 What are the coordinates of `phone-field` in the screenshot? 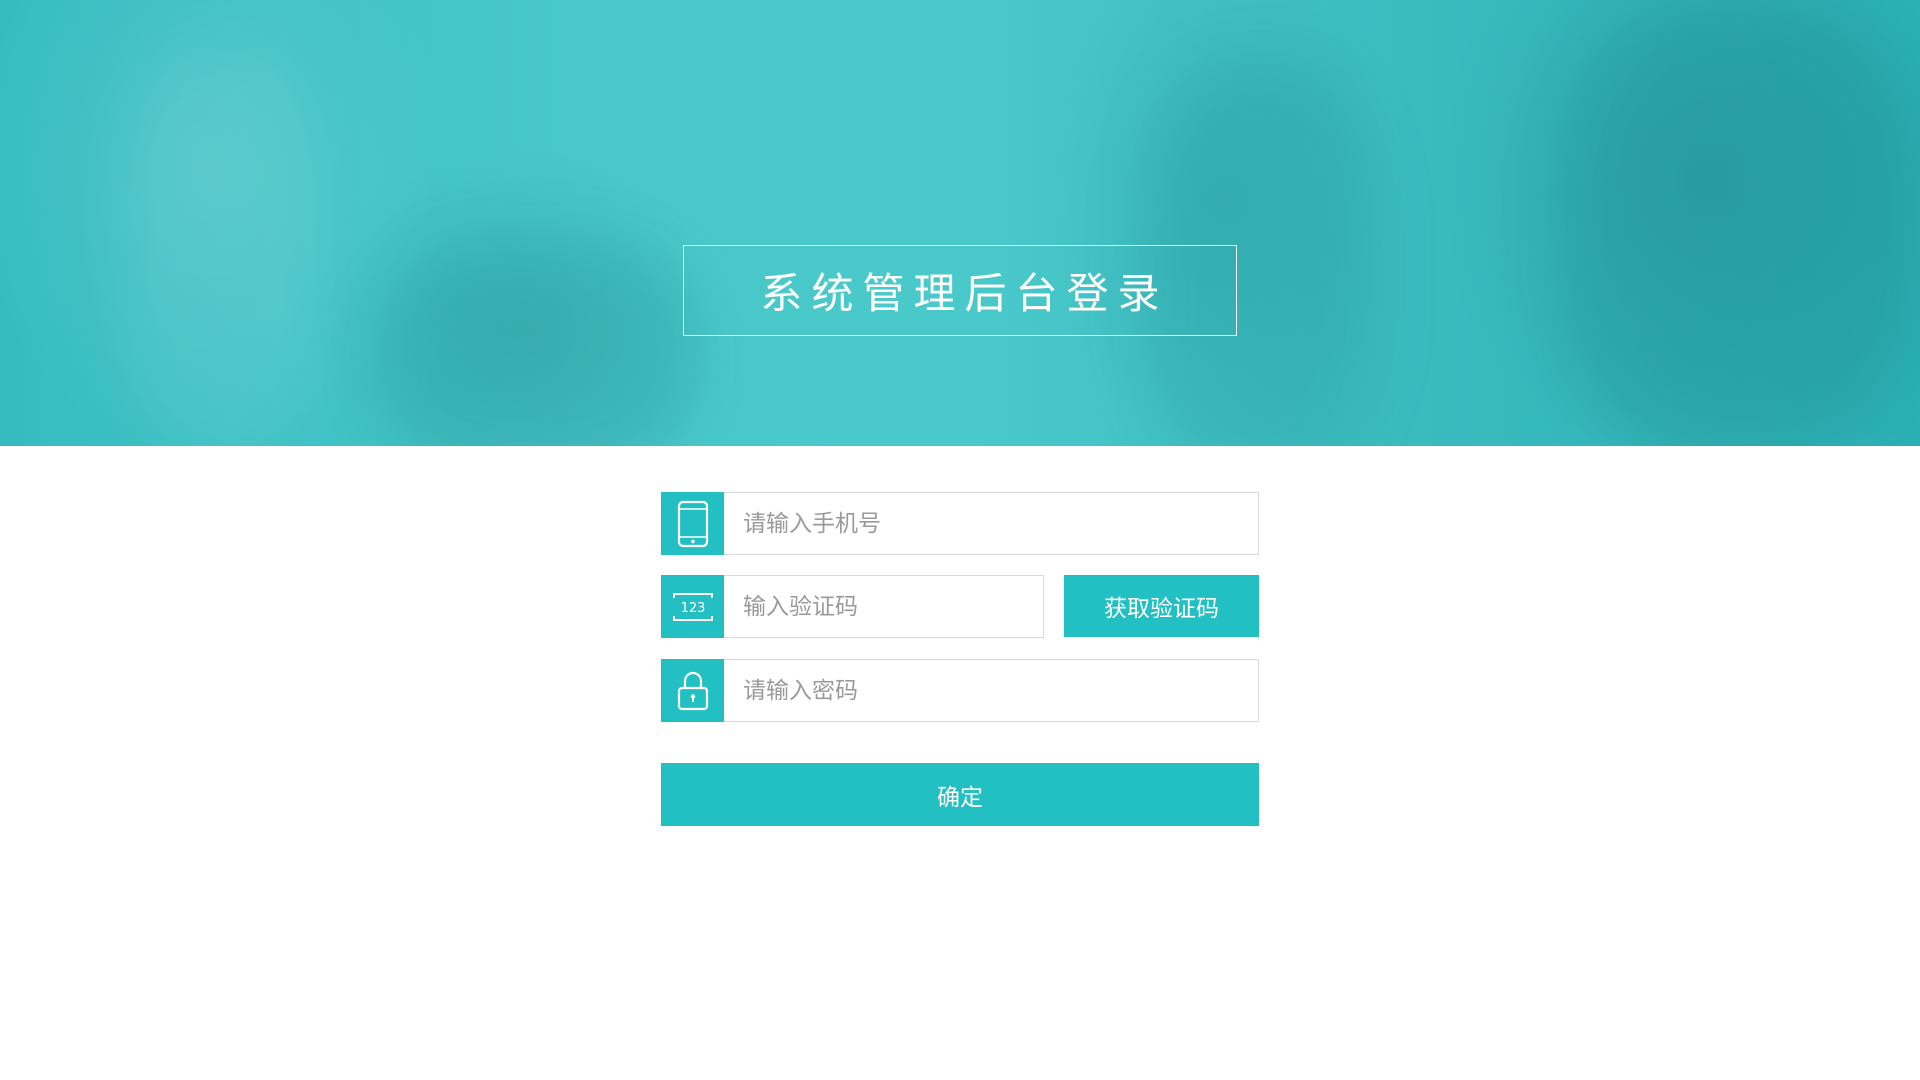 It's located at (960, 523).